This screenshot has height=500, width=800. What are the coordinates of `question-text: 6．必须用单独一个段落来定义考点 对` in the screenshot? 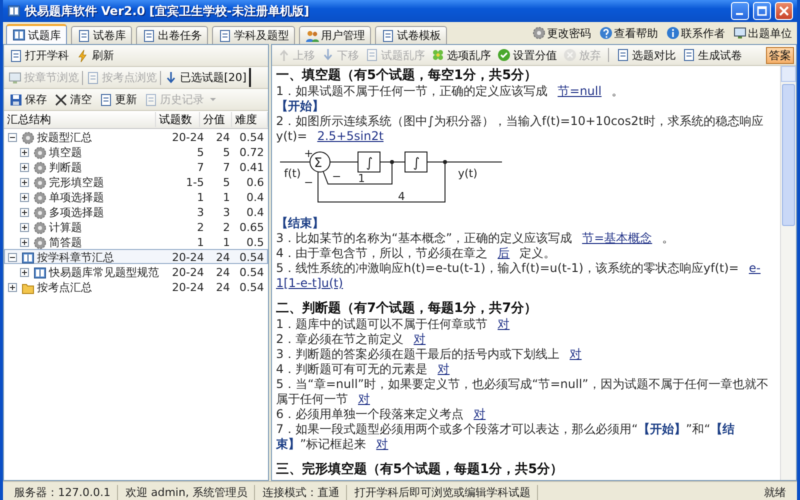 It's located at (381, 414).